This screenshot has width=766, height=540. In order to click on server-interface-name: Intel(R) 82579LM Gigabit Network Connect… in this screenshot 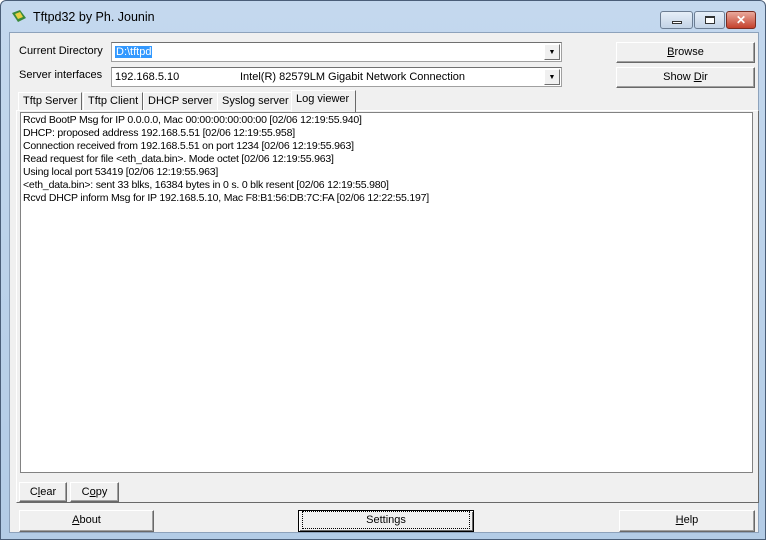, I will do `click(353, 77)`.